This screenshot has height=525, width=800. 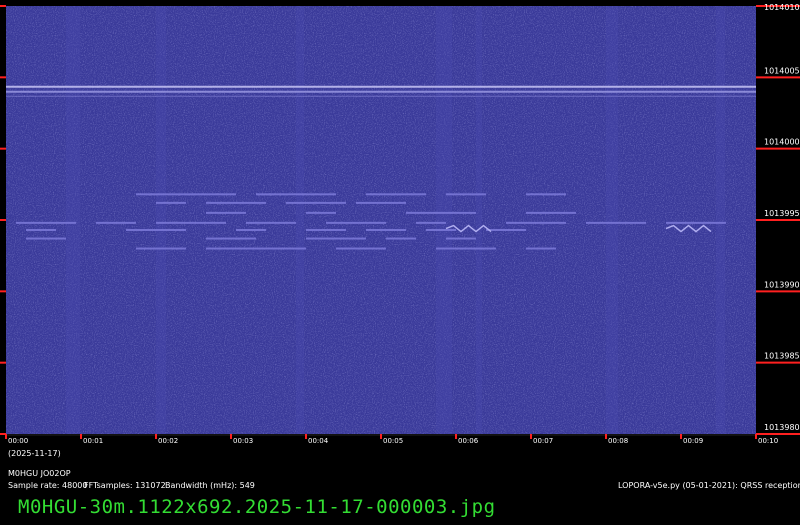 What do you see at coordinates (693, 441) in the screenshot?
I see `x-tick-label: 00:09` at bounding box center [693, 441].